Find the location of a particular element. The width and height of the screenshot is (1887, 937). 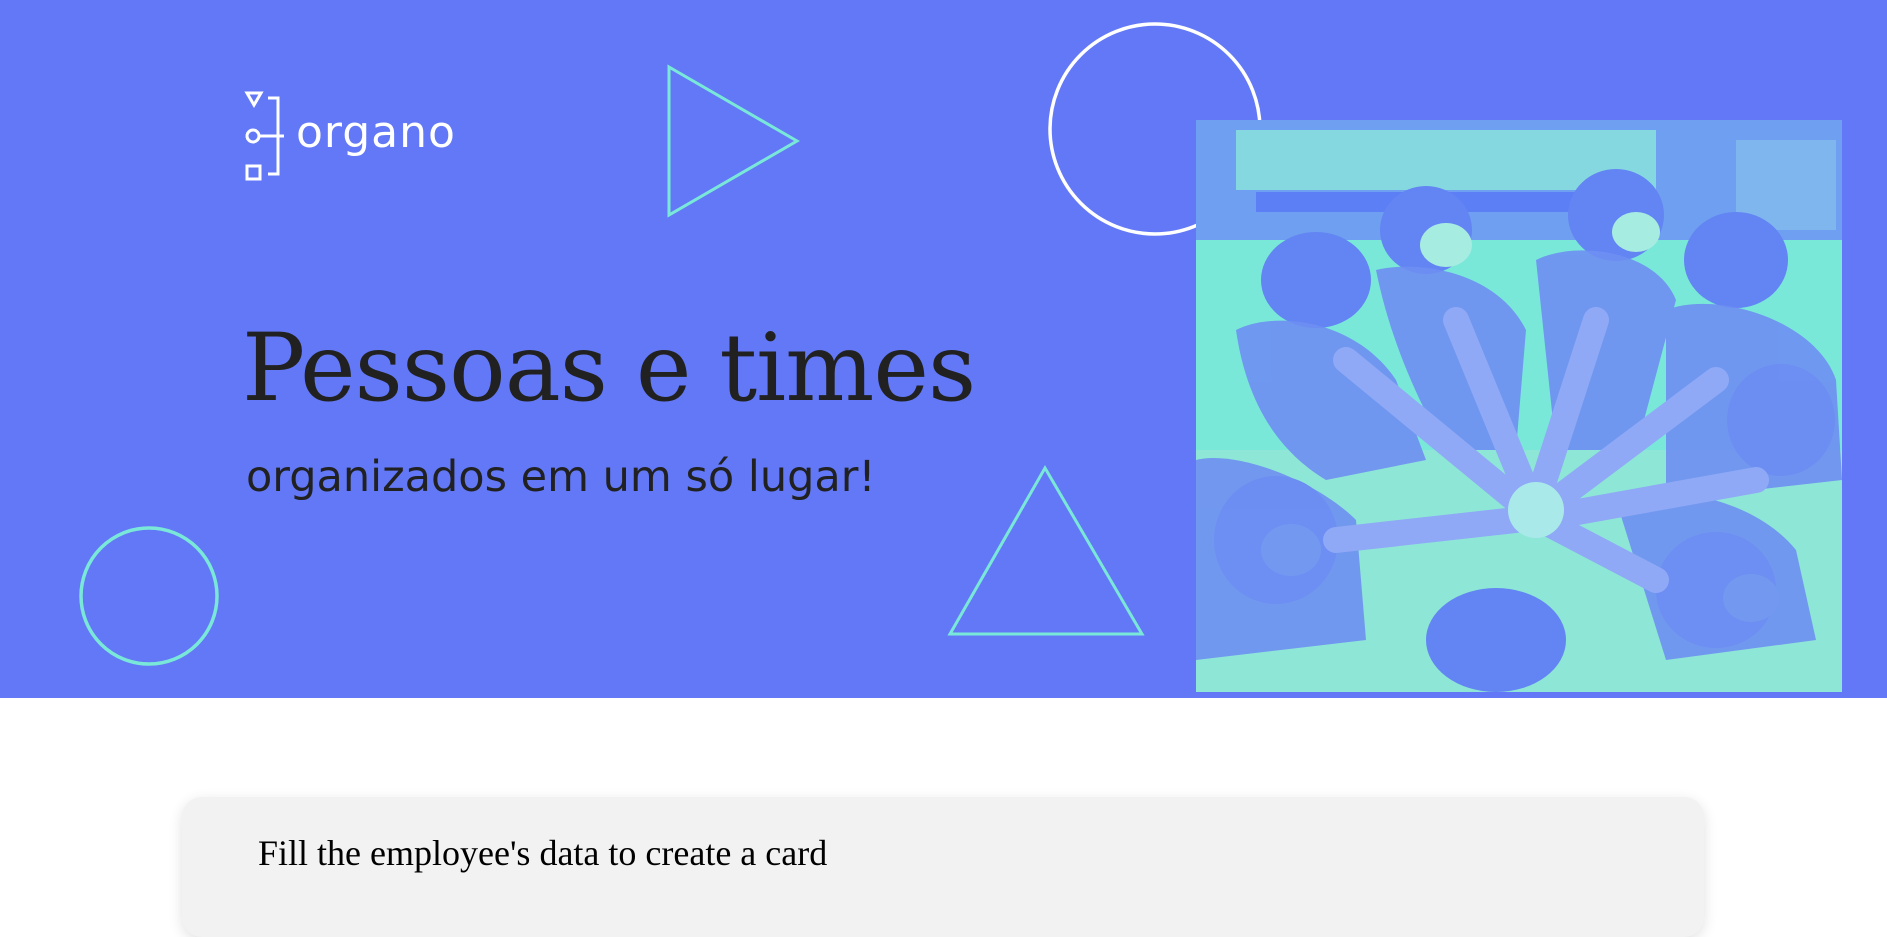

page-headline: Pessoas e times is located at coordinates (609, 368).